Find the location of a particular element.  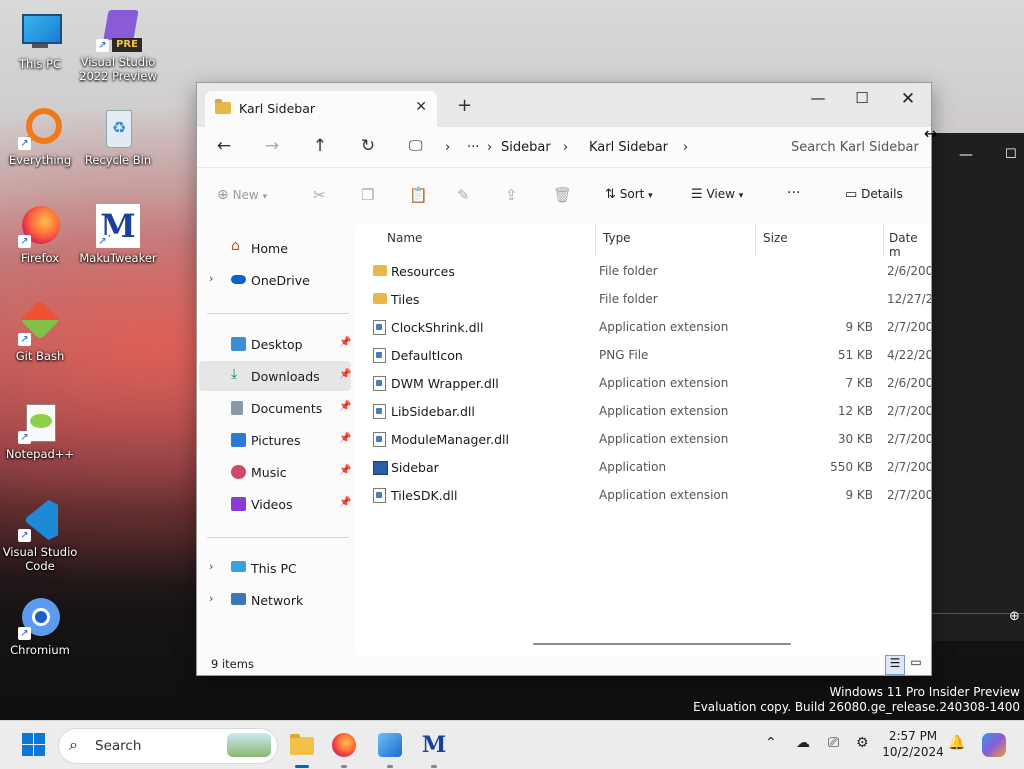

background-window: — ☐ ⊕ is located at coordinates (977, 387).